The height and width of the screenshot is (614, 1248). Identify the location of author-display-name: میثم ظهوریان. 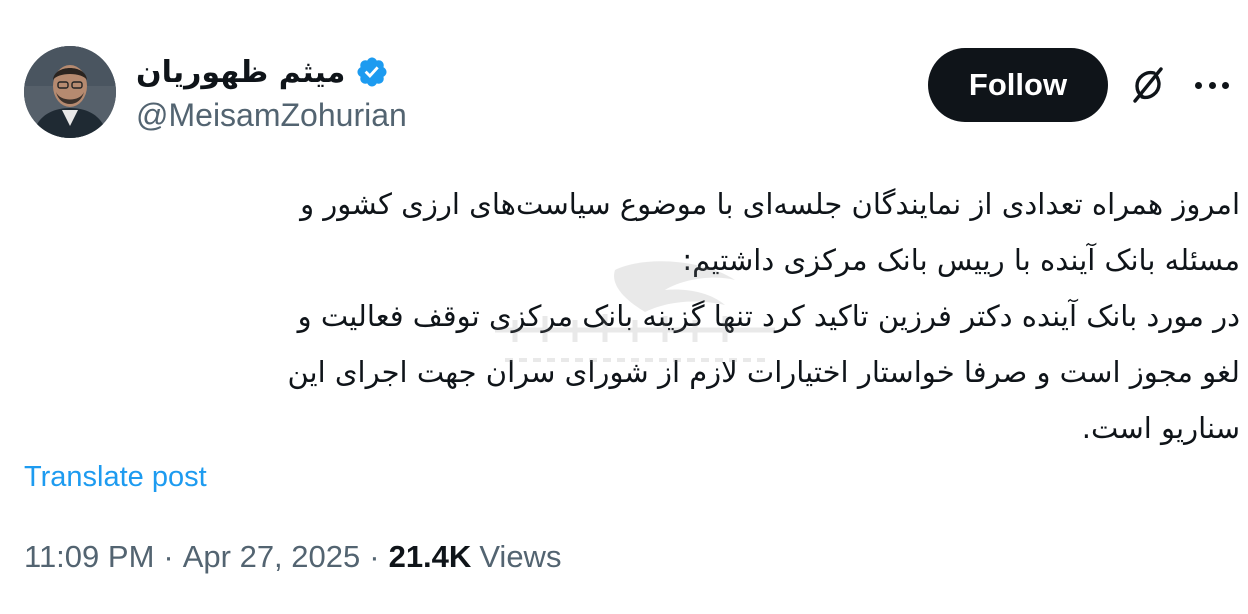
(240, 72).